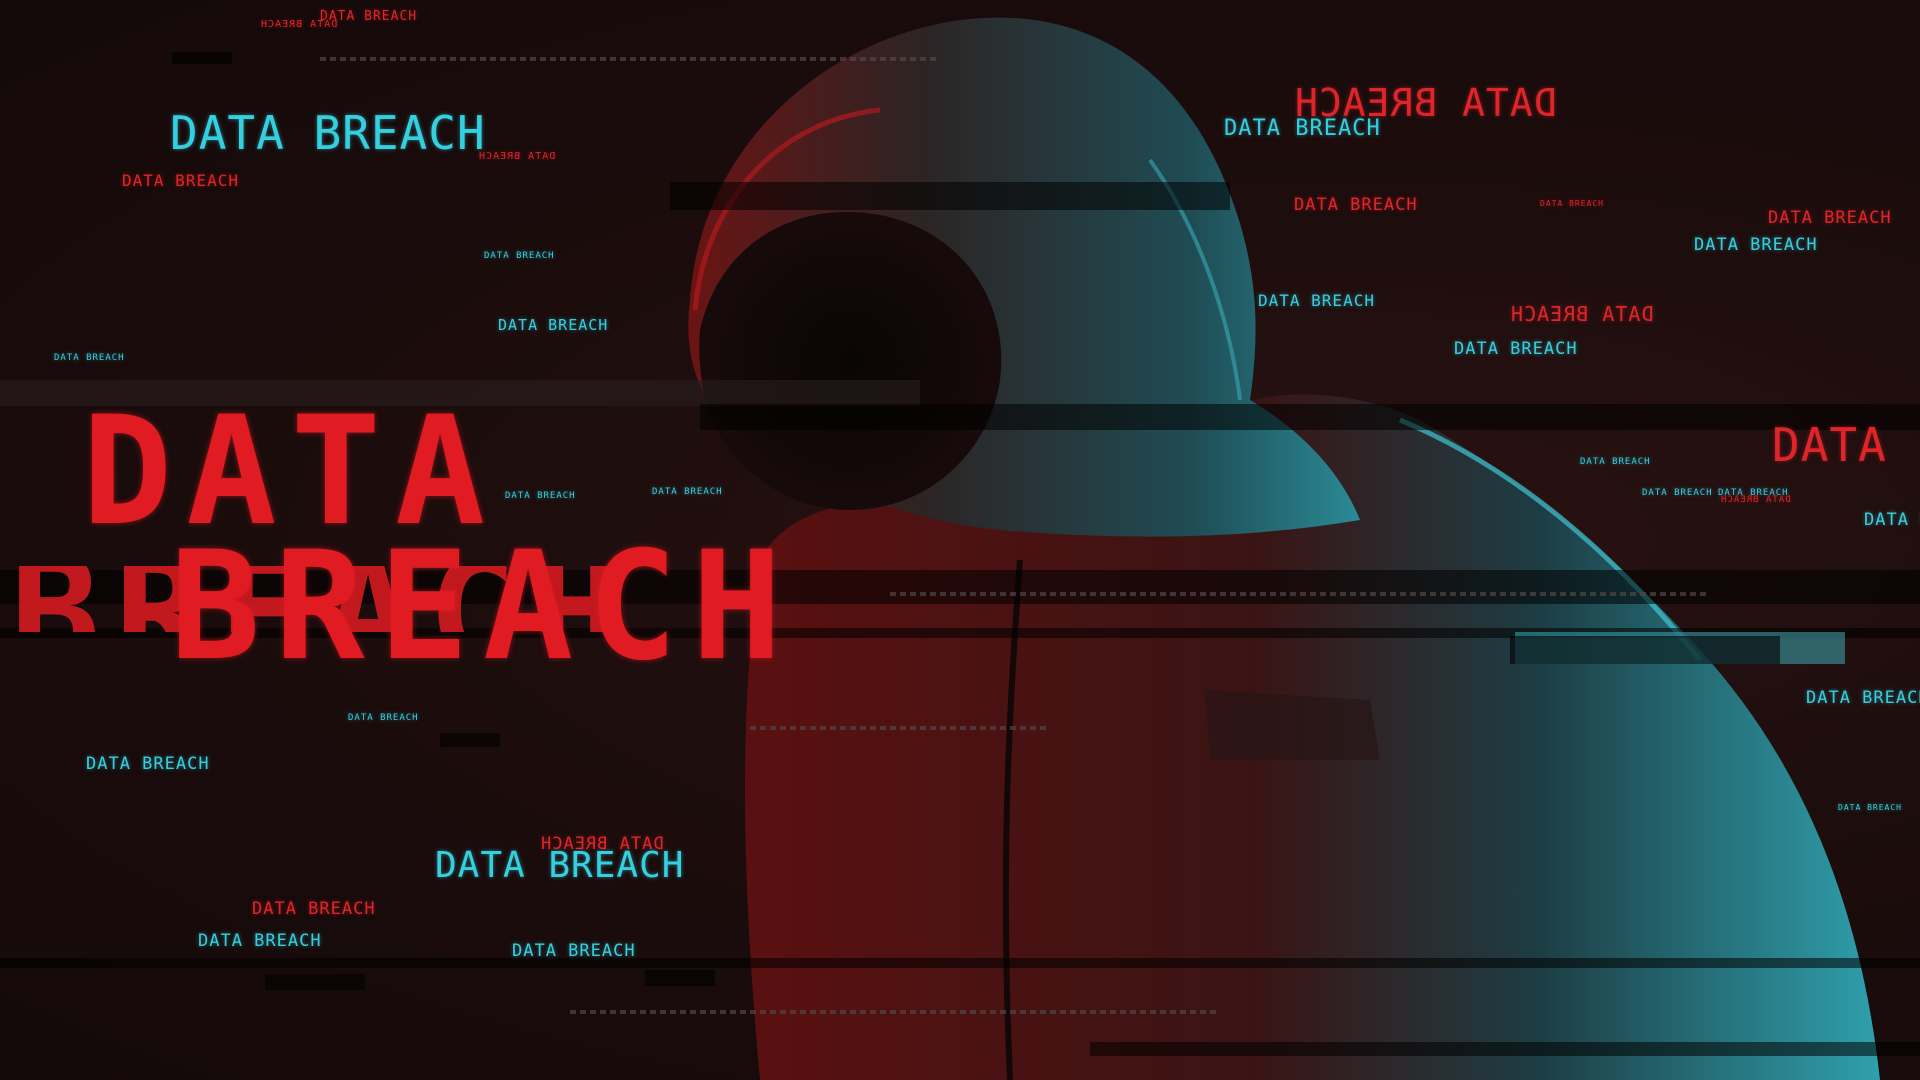 The image size is (1920, 1080). Describe the element at coordinates (1892, 520) in the screenshot. I see `floating-label: DATA E` at that location.